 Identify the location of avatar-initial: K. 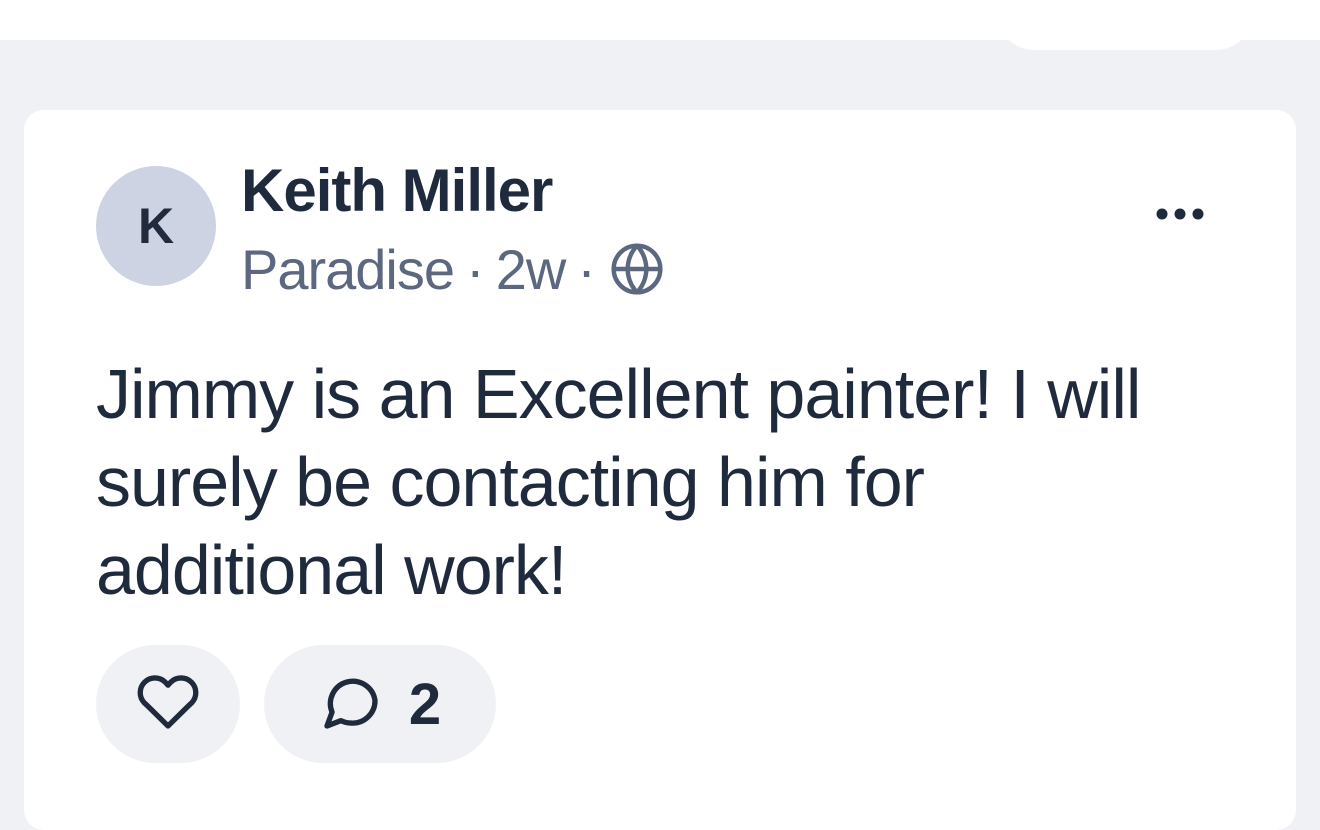
(156, 226).